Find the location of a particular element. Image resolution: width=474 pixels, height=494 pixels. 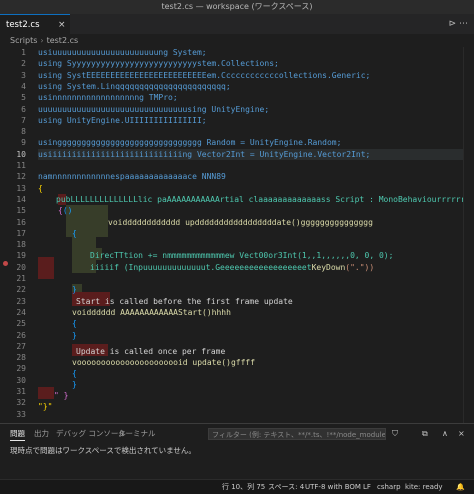

line-number: 9 is located at coordinates (23, 143).